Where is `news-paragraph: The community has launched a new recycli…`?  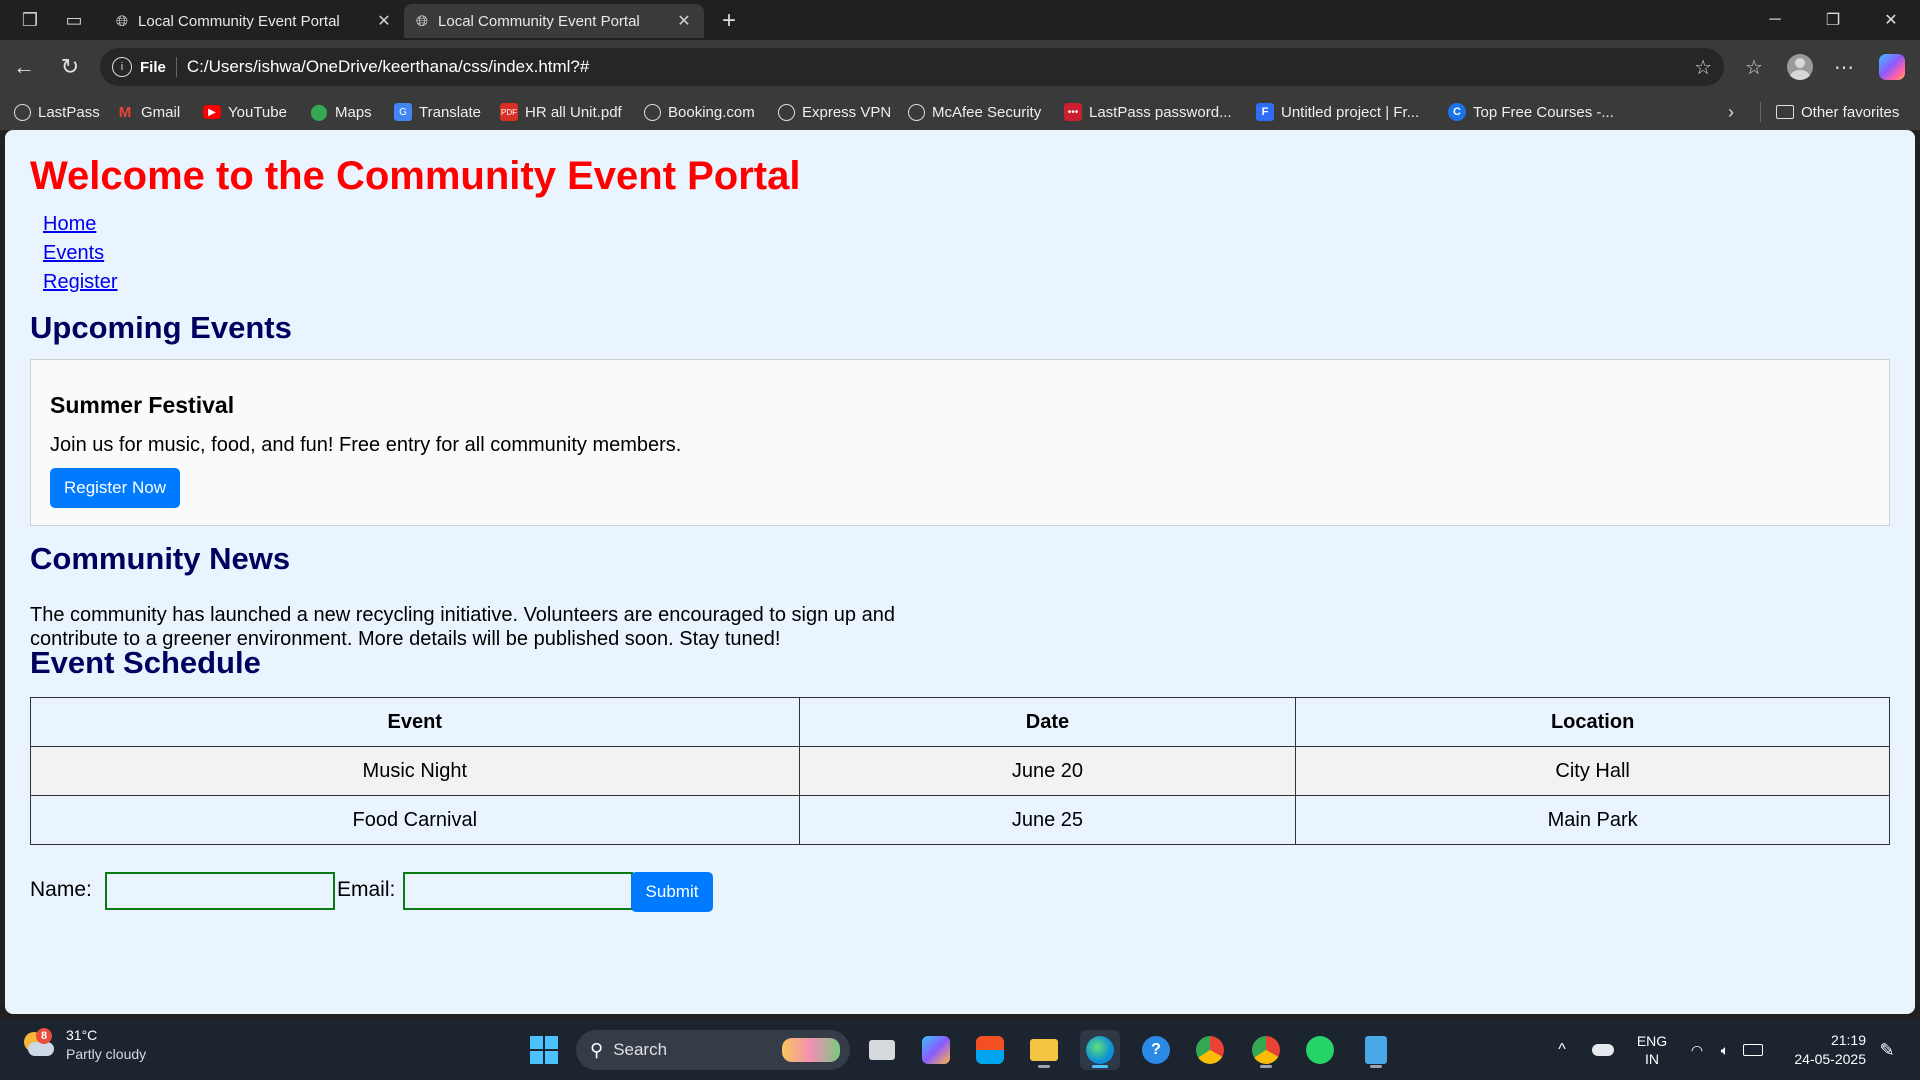 news-paragraph: The community has launched a new recycli… is located at coordinates (462, 627).